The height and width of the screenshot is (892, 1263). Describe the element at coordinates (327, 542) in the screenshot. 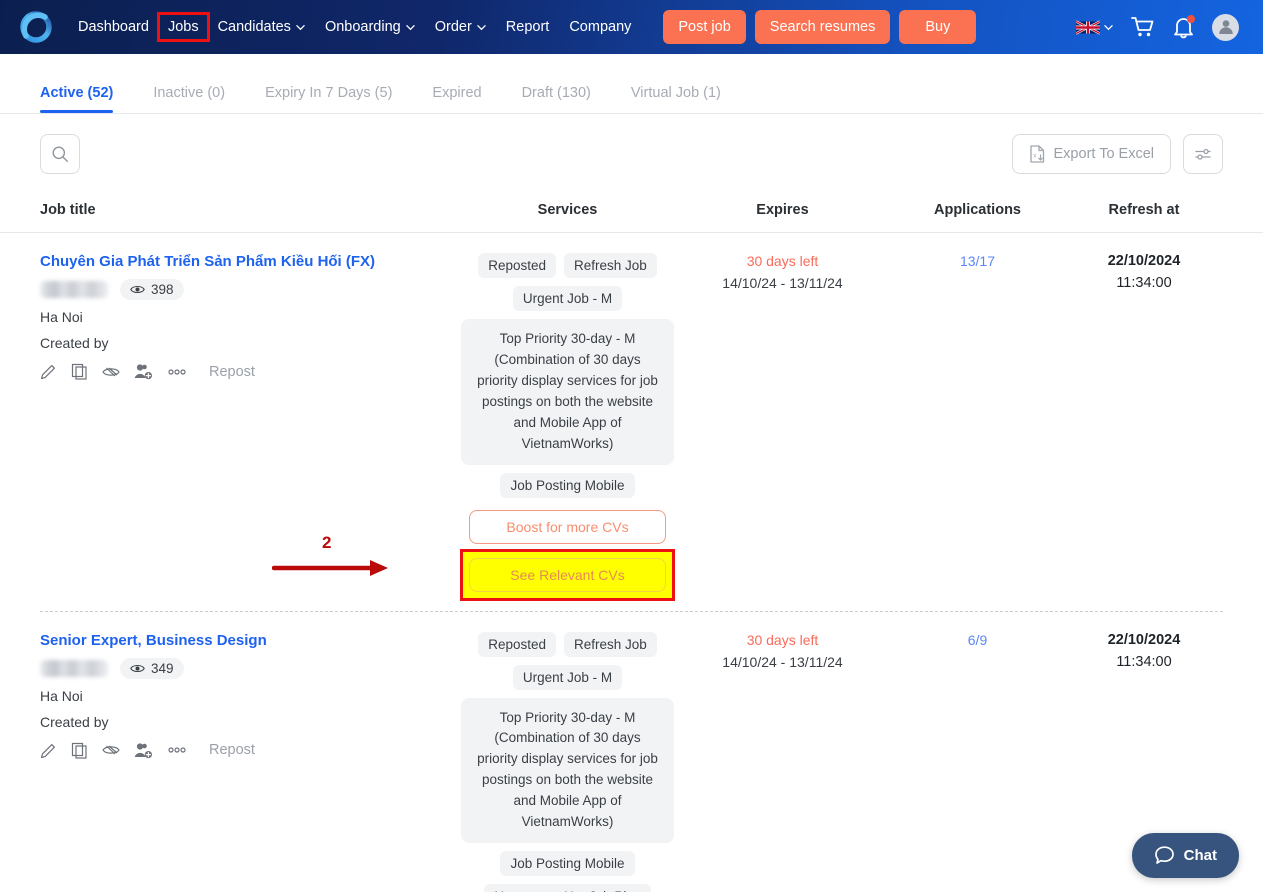

I see `annotation-number-2: 2` at that location.